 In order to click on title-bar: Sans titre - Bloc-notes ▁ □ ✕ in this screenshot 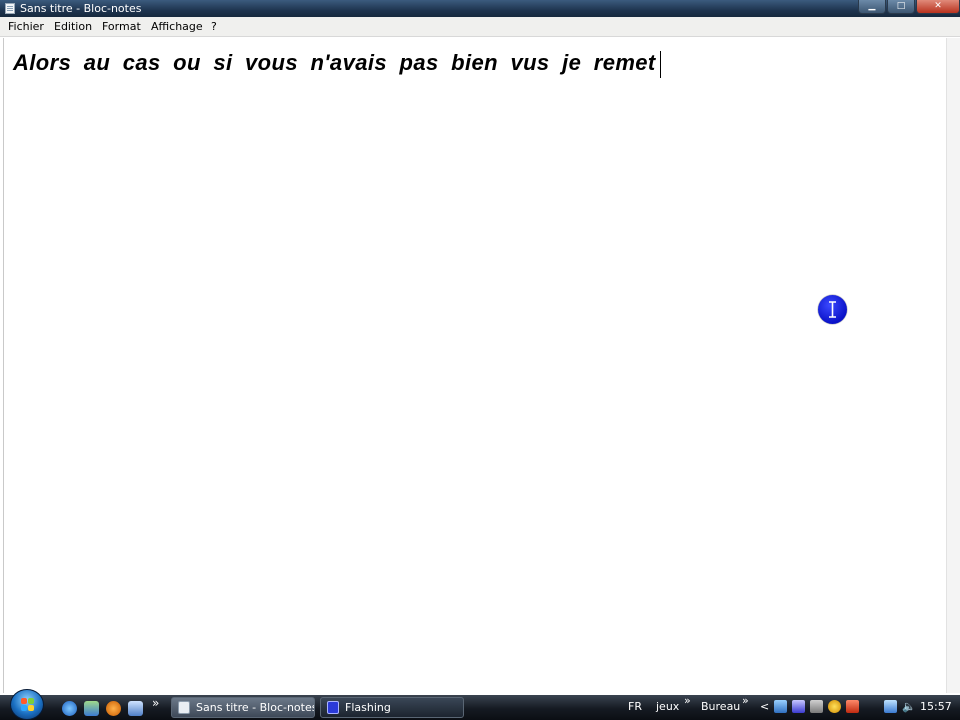, I will do `click(480, 8)`.